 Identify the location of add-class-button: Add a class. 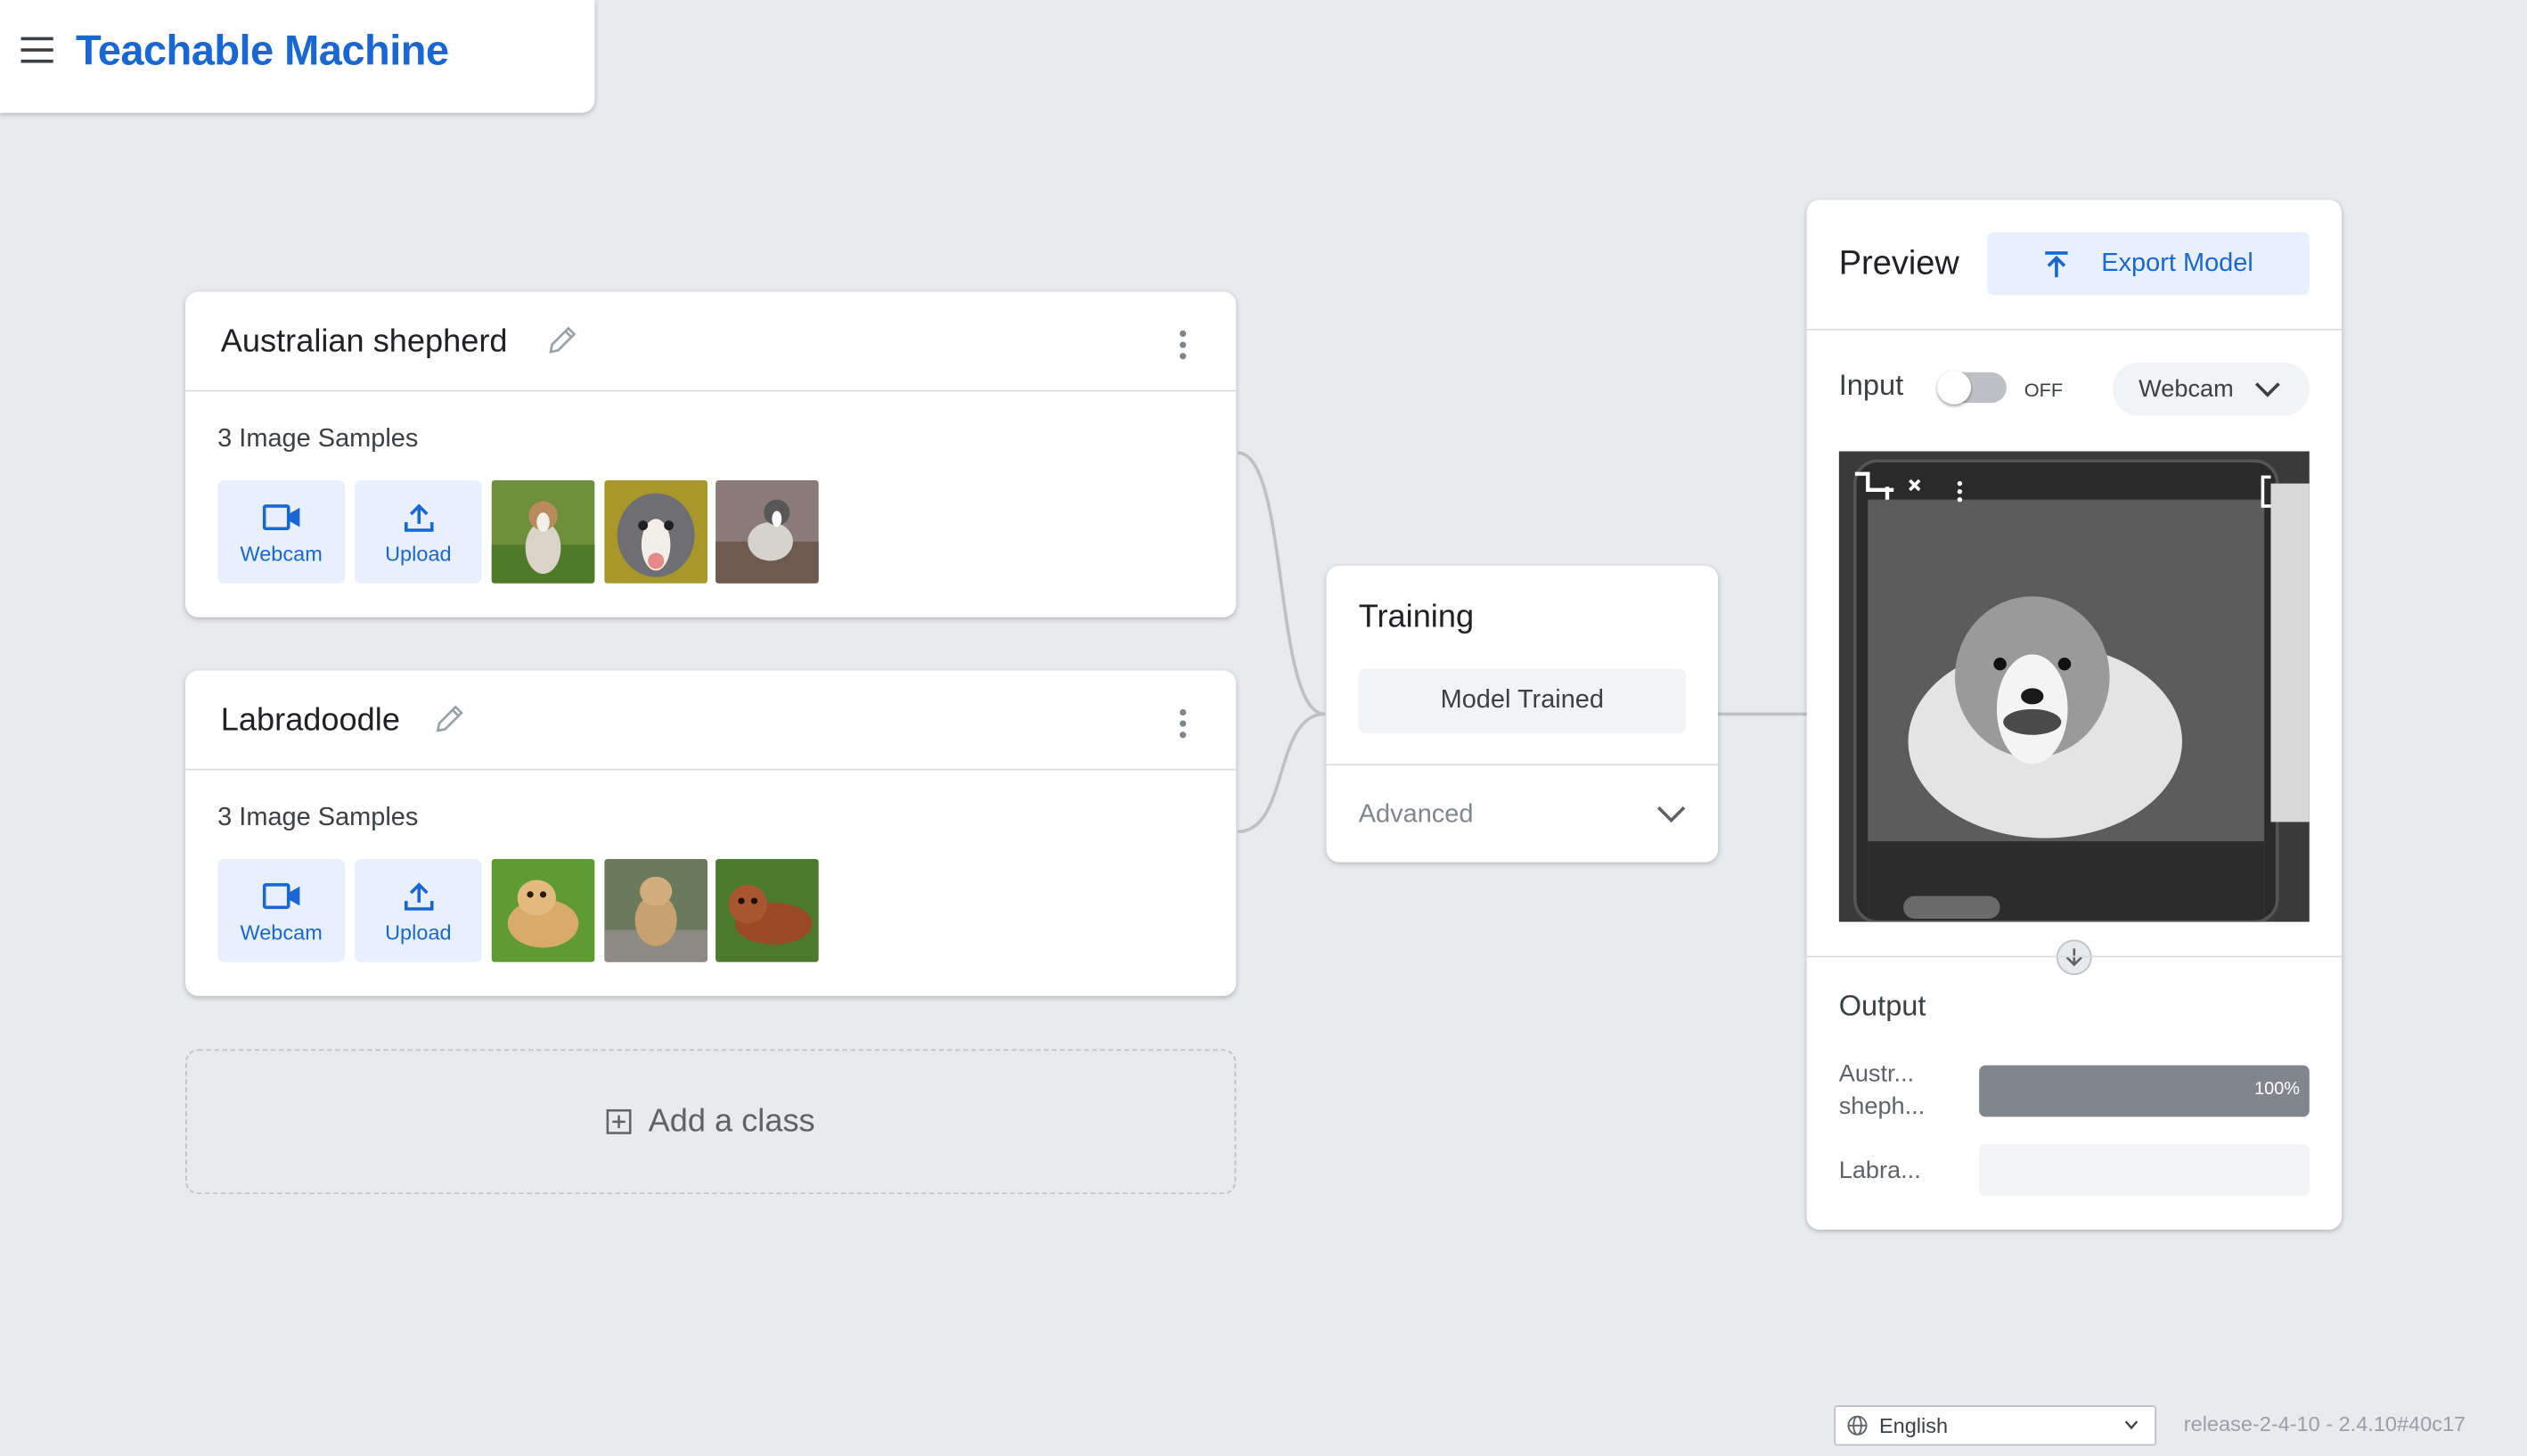
(711, 1122).